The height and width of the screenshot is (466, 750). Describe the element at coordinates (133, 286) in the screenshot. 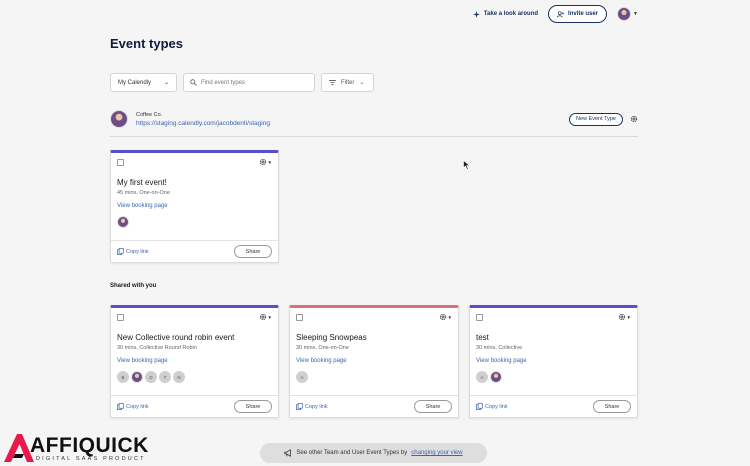

I see `shared-section-label: Shared with you` at that location.